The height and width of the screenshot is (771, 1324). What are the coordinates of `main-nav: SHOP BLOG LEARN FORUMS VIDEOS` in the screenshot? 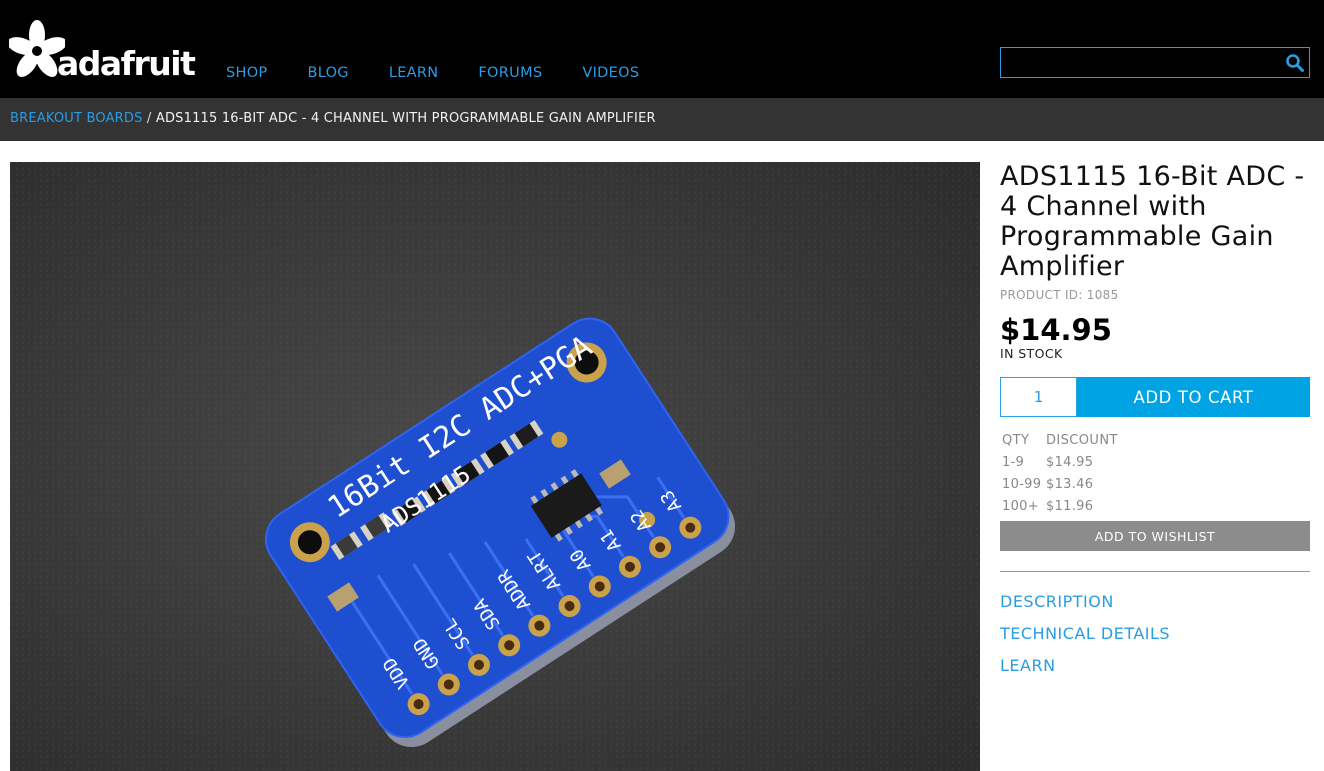 It's located at (452, 73).